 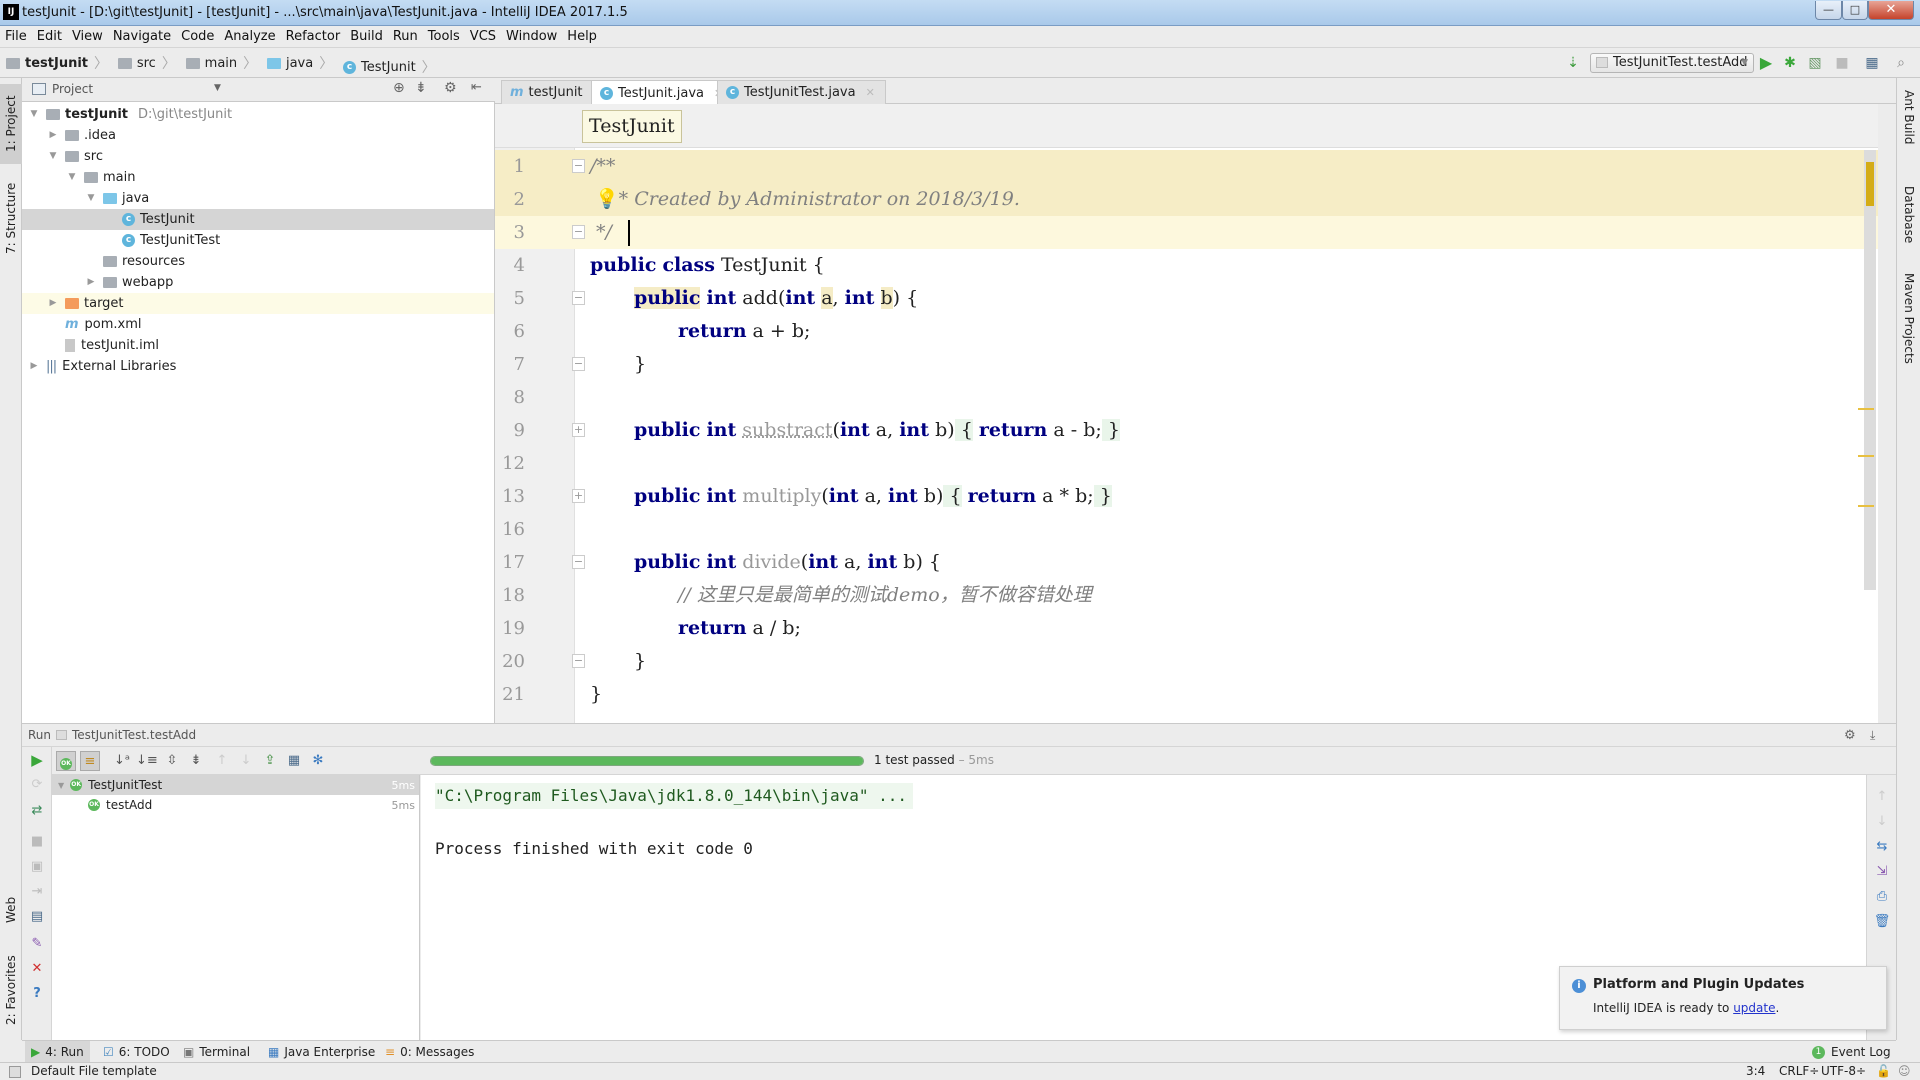 What do you see at coordinates (134, 735) in the screenshot?
I see `run-config-tab: TestJunitTest.testAdd` at bounding box center [134, 735].